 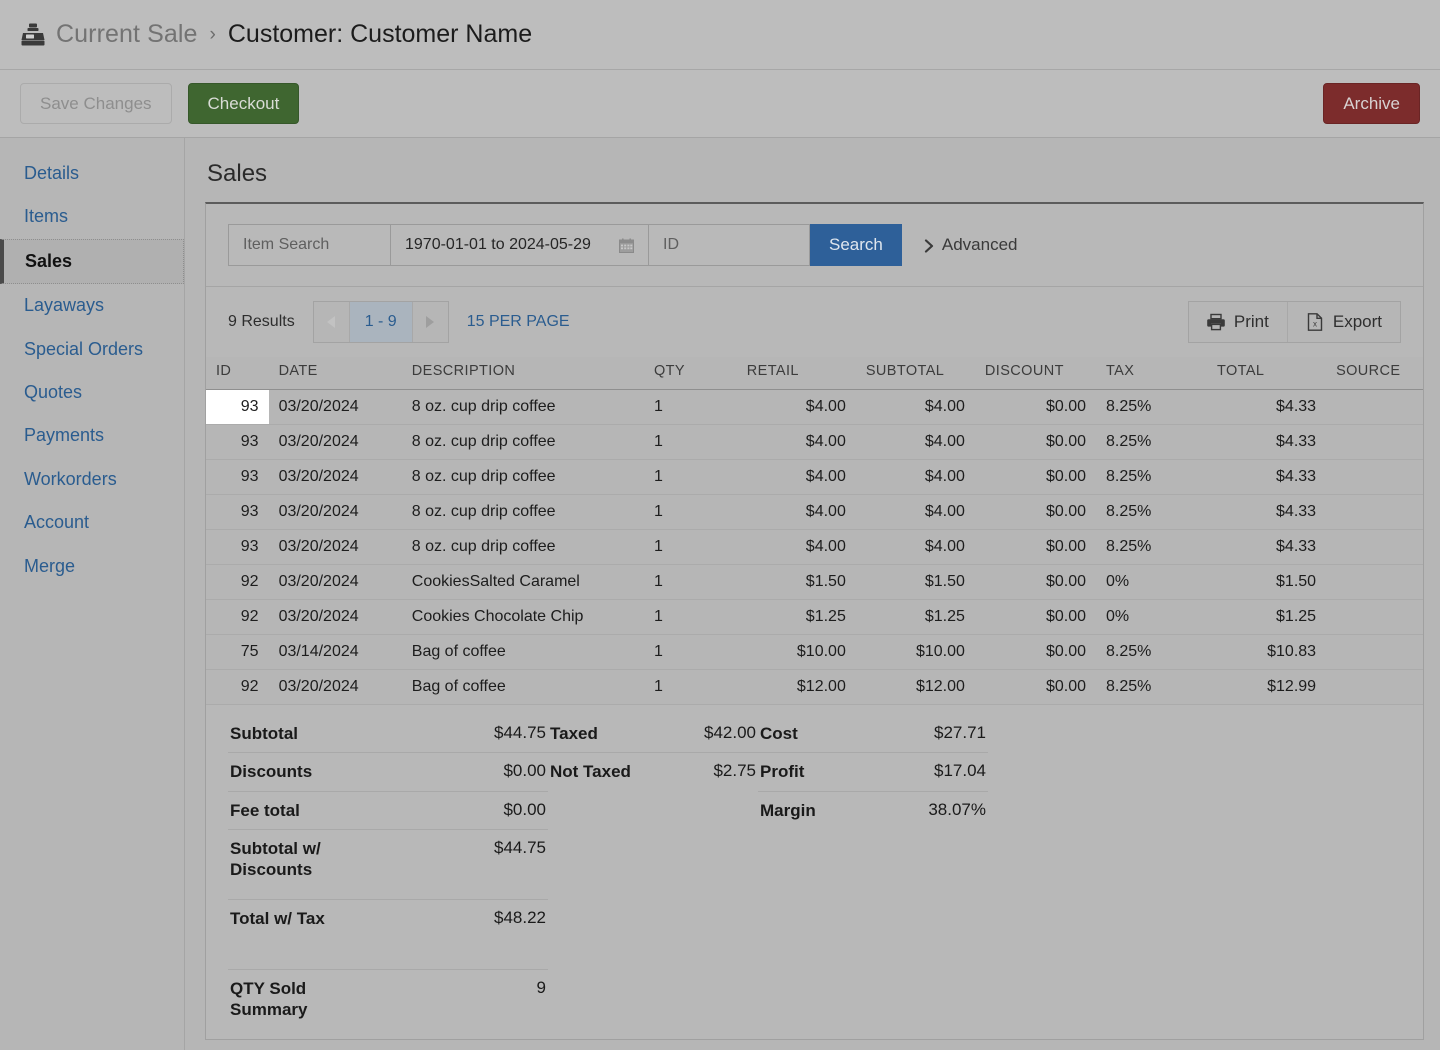 What do you see at coordinates (429, 322) in the screenshot?
I see `next-page-button` at bounding box center [429, 322].